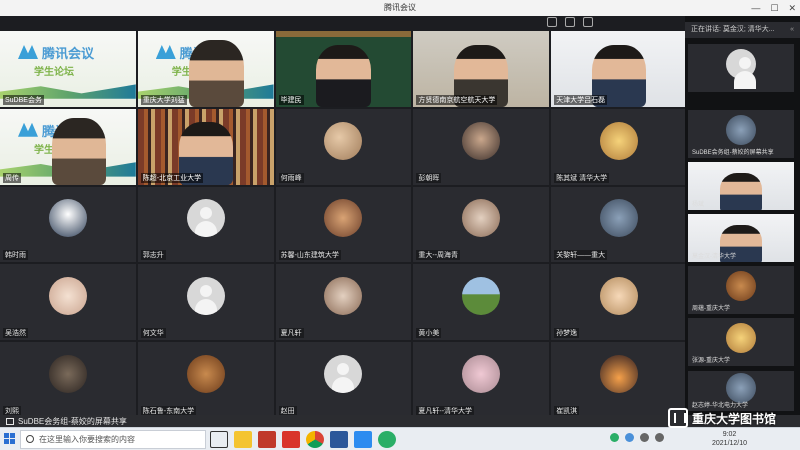 This screenshot has width=800, height=450. I want to click on participant-tile: 天津大学吕石磊, so click(619, 69).